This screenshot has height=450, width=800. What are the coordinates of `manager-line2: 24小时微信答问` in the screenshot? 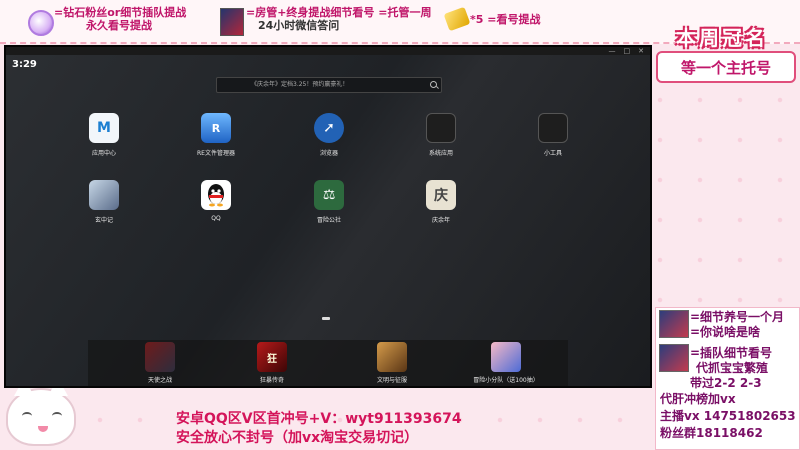 It's located at (299, 25).